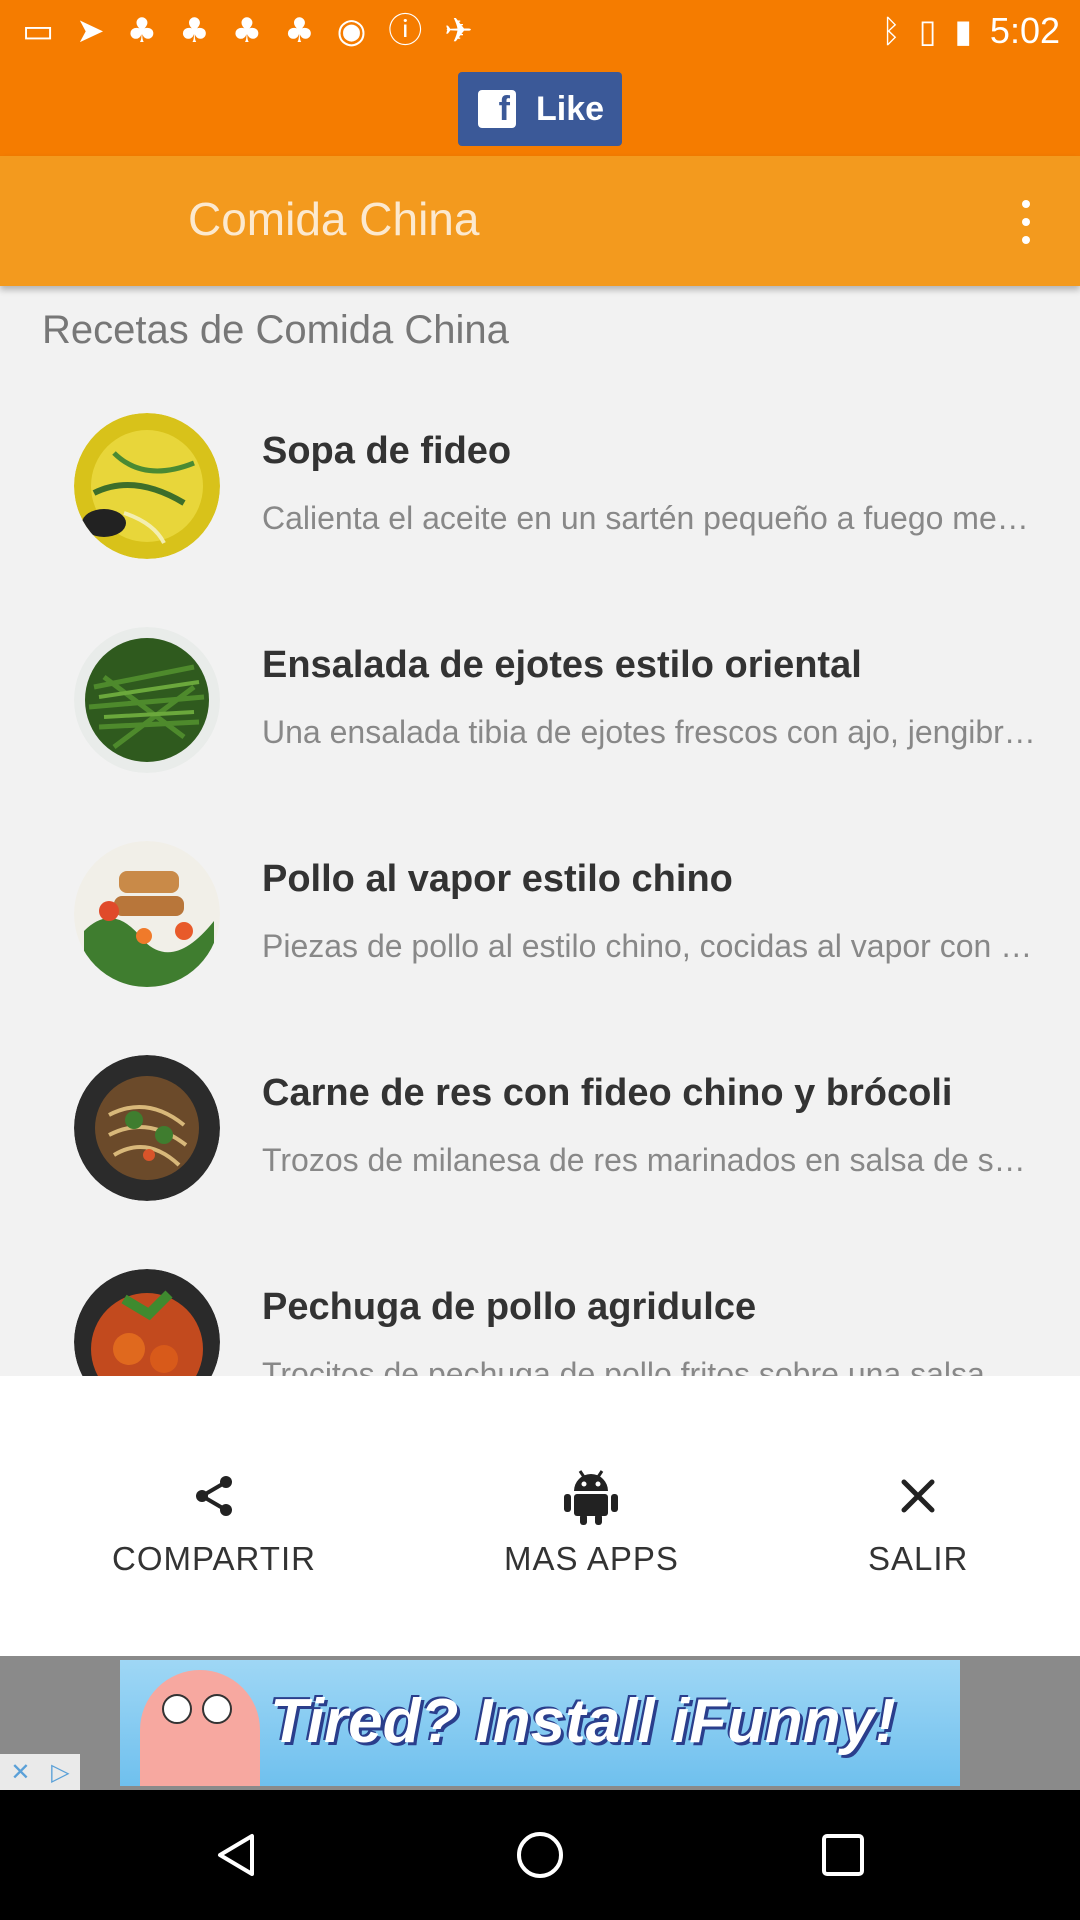 The image size is (1080, 1920). I want to click on recipe-title: Pollo al vapor estilo chino, so click(497, 879).